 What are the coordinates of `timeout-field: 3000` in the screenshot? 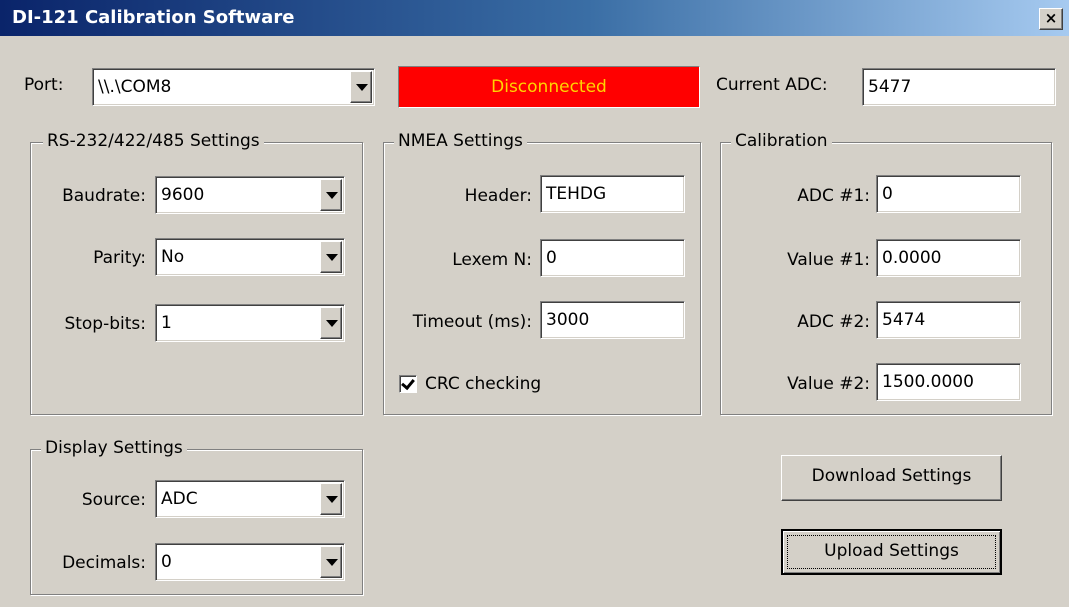 It's located at (612, 320).